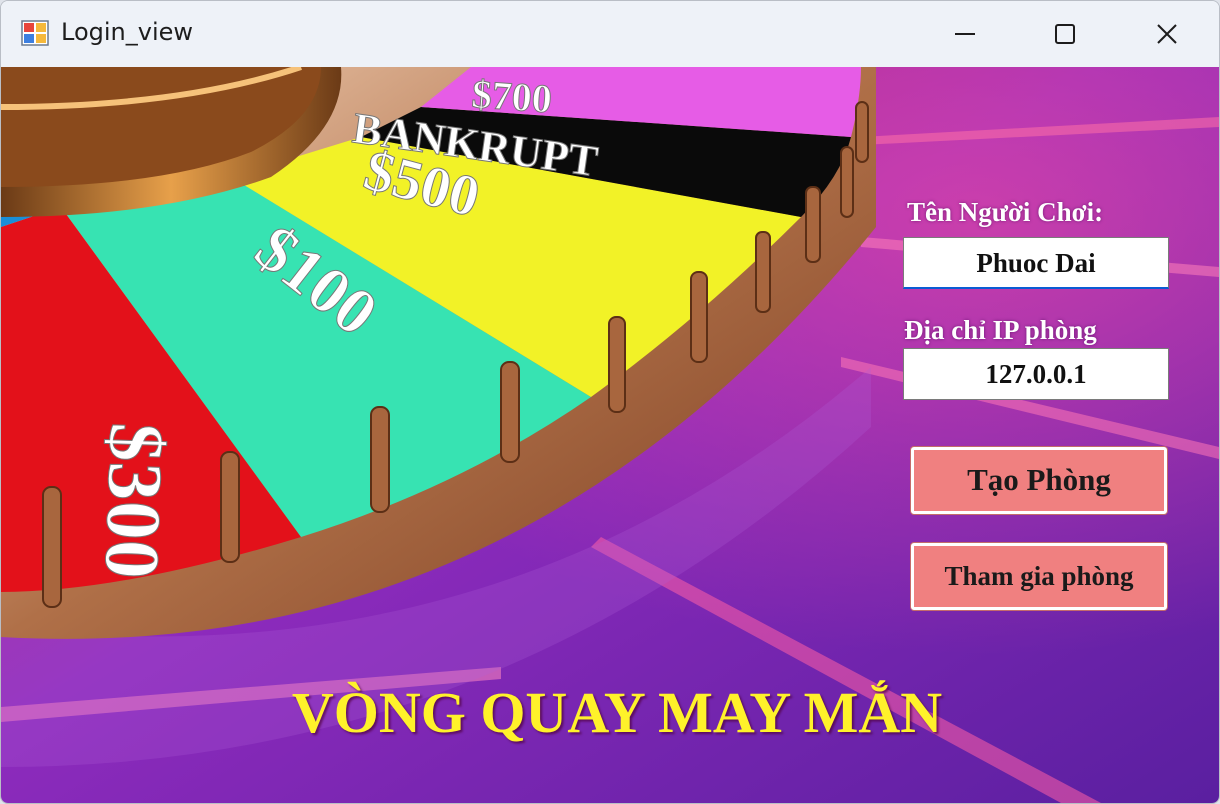 This screenshot has width=1220, height=804. What do you see at coordinates (610, 34) in the screenshot?
I see `title-bar: Login_view` at bounding box center [610, 34].